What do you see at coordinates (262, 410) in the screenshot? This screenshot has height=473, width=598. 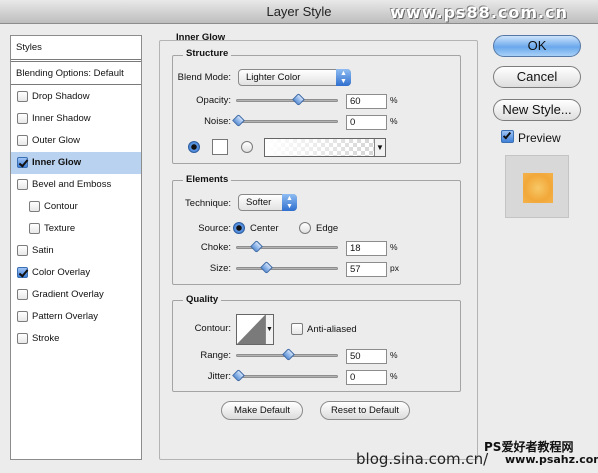 I see `make-default-button: Make Default` at bounding box center [262, 410].